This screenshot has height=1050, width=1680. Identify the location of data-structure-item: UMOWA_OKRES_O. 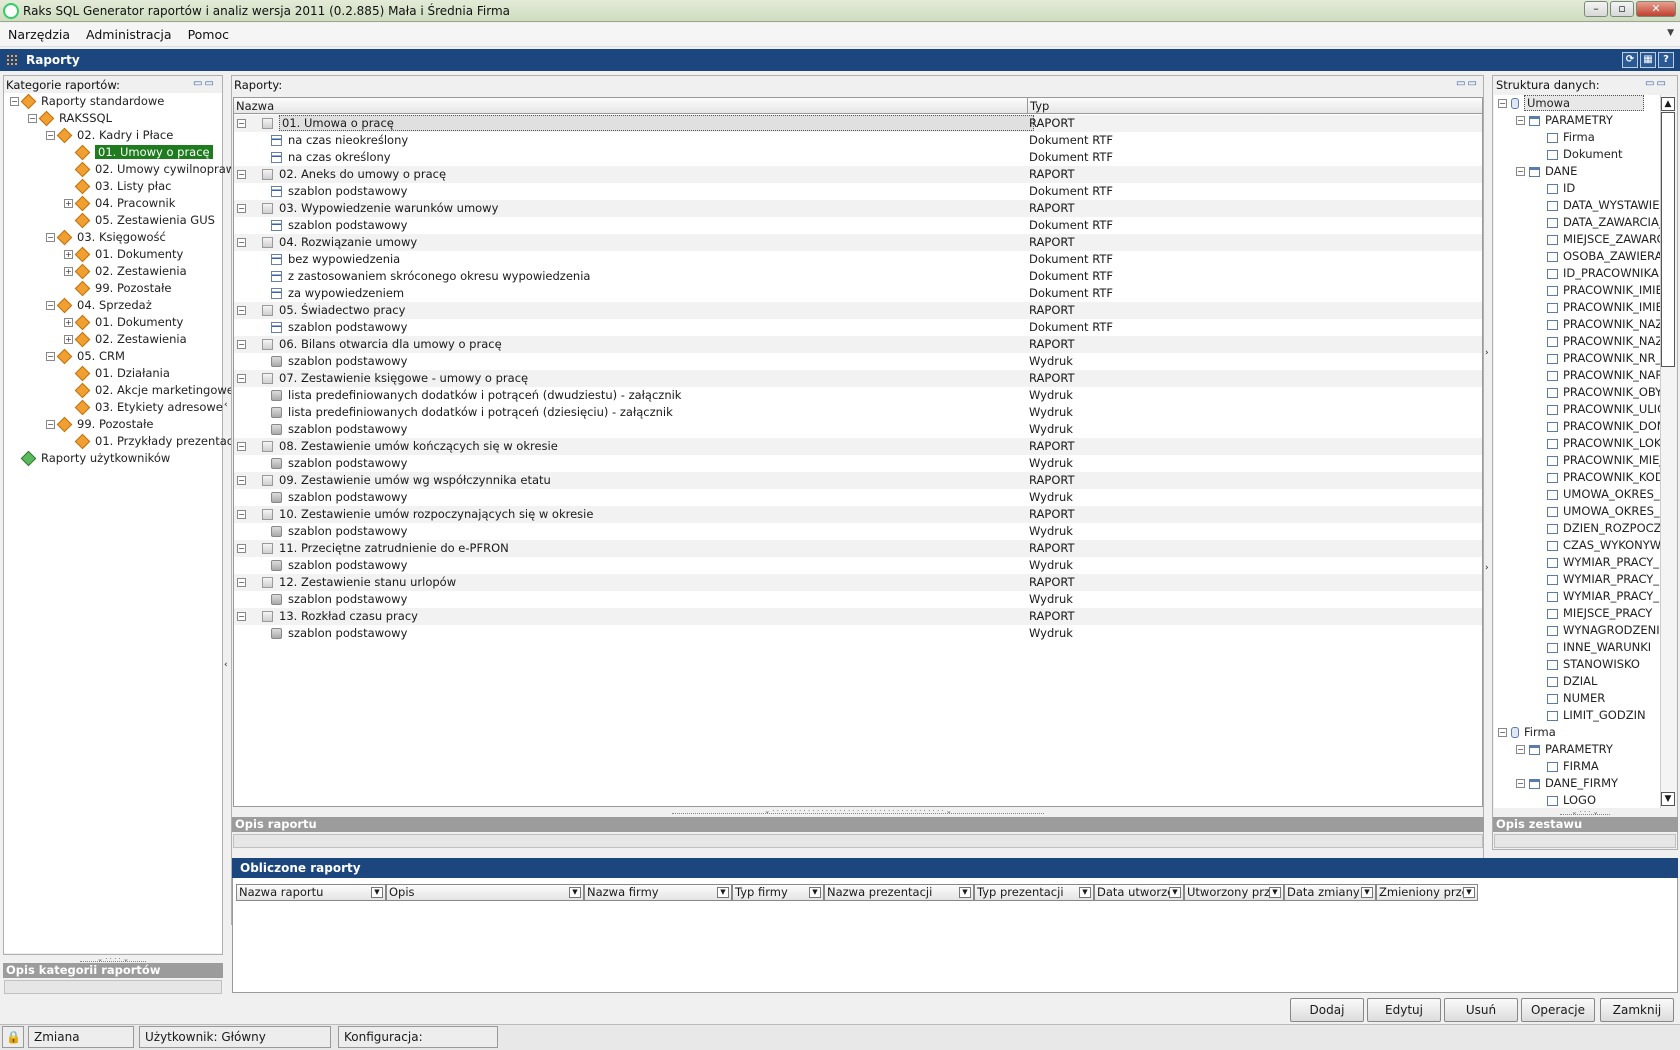
(1601, 494).